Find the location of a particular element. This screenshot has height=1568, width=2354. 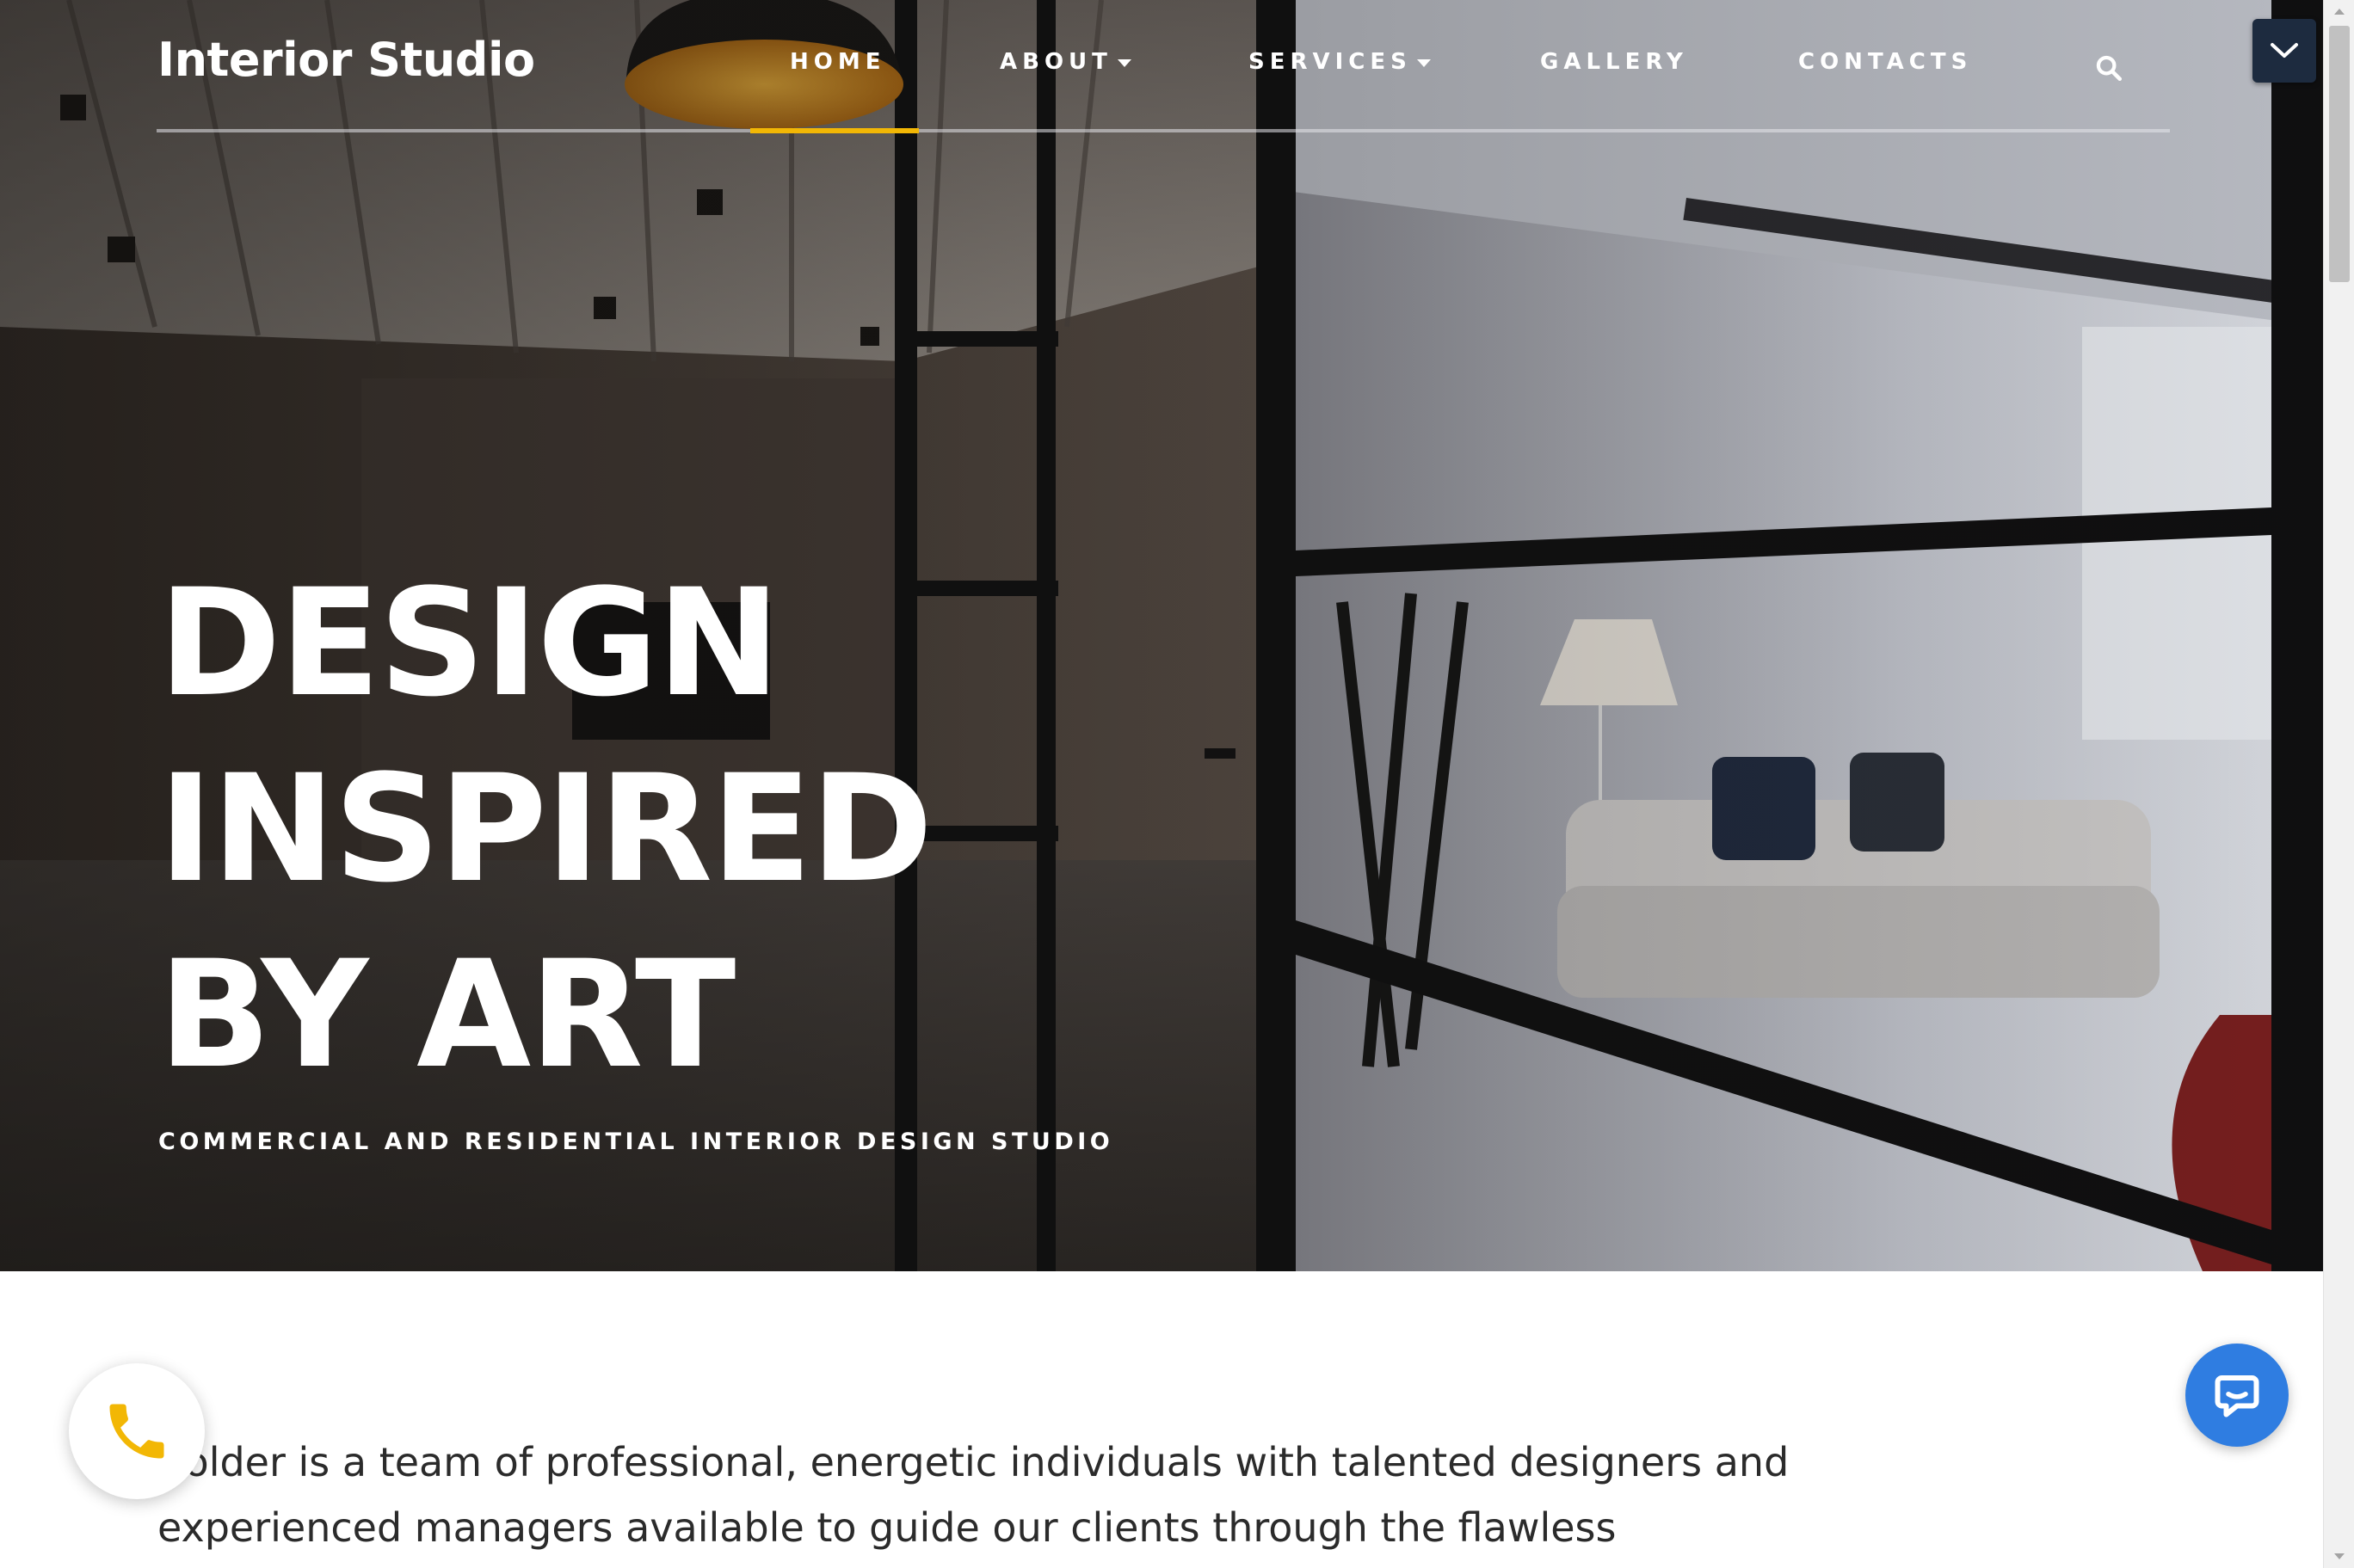

phone-icon is located at coordinates (136, 1432).